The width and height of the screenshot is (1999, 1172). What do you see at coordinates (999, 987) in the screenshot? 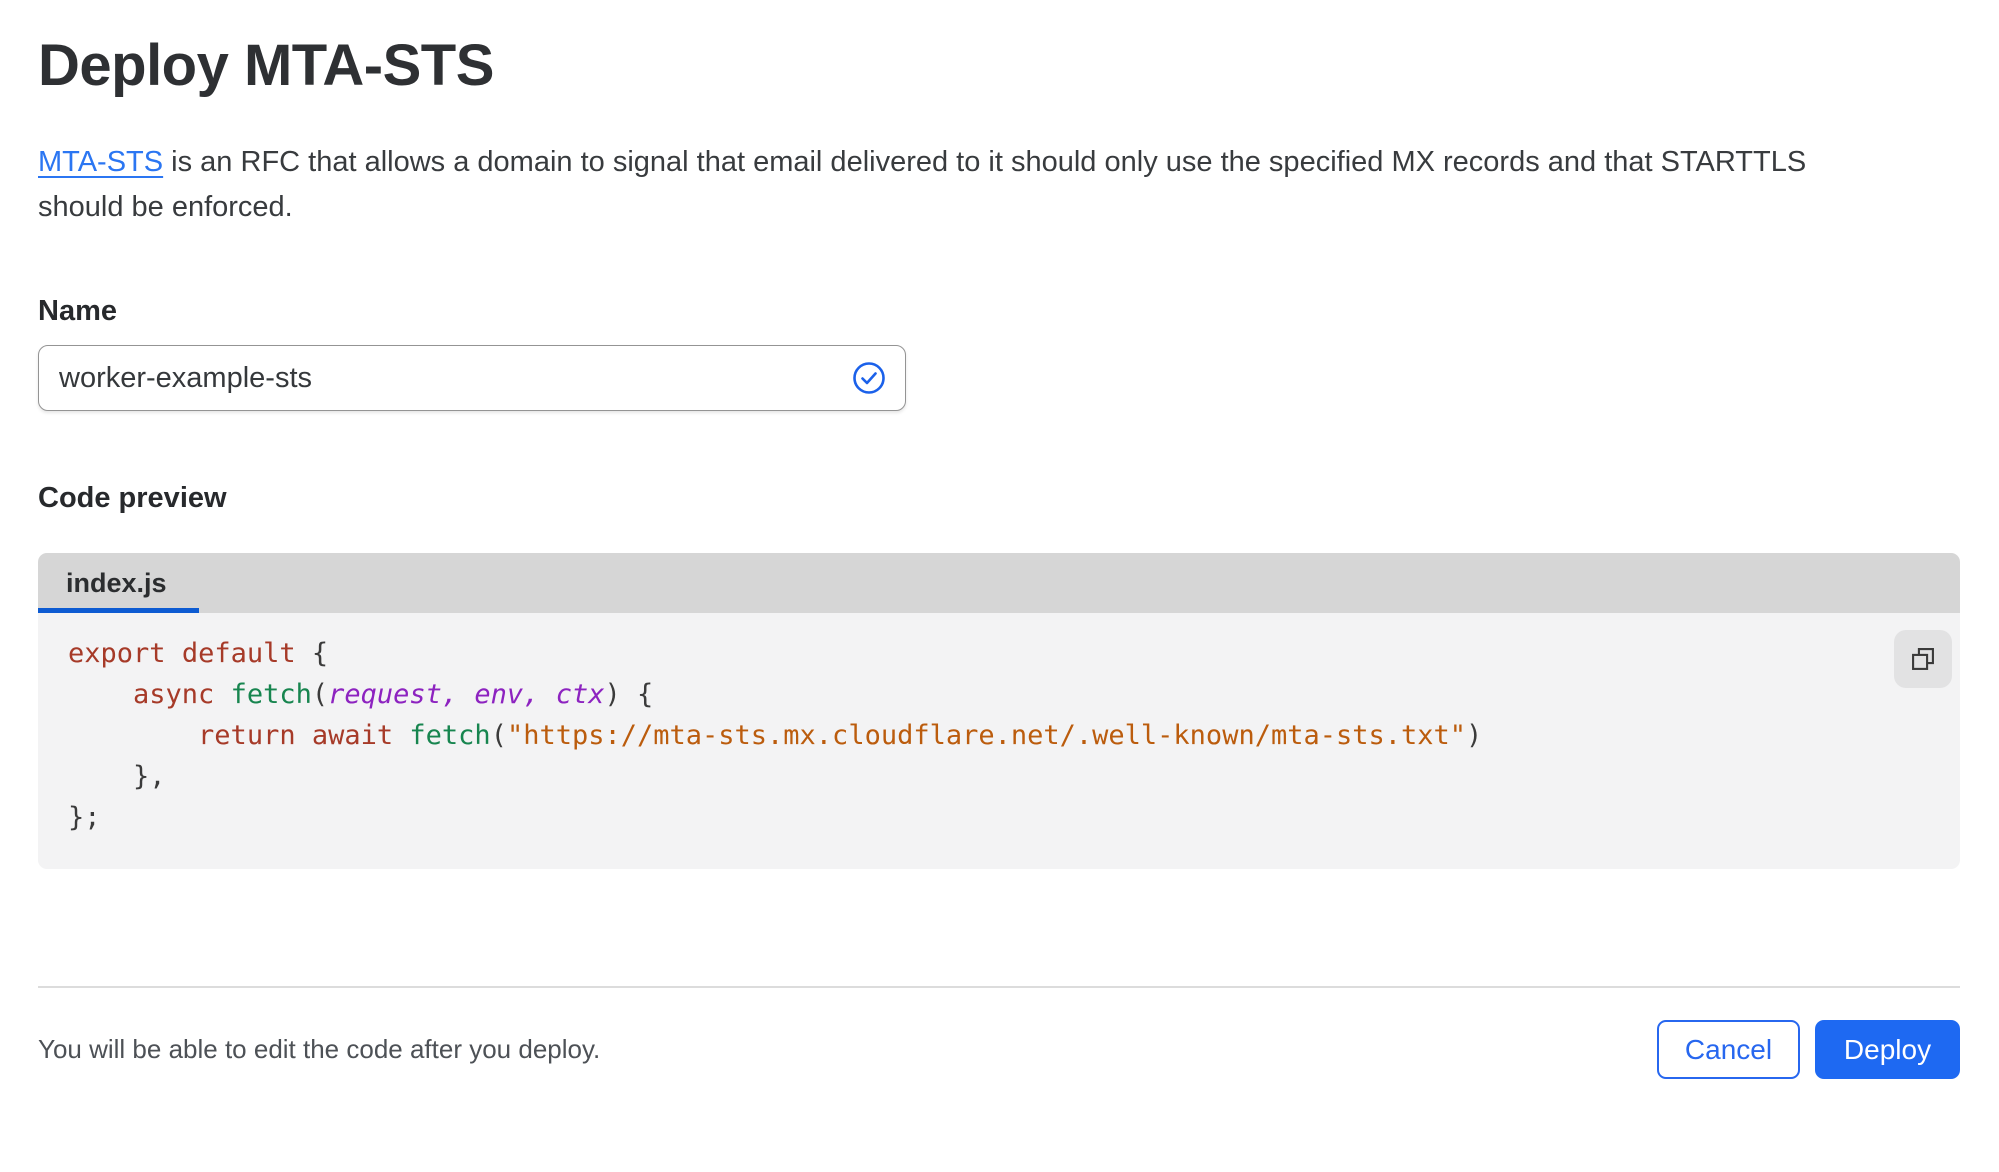
I see `footer-divider` at bounding box center [999, 987].